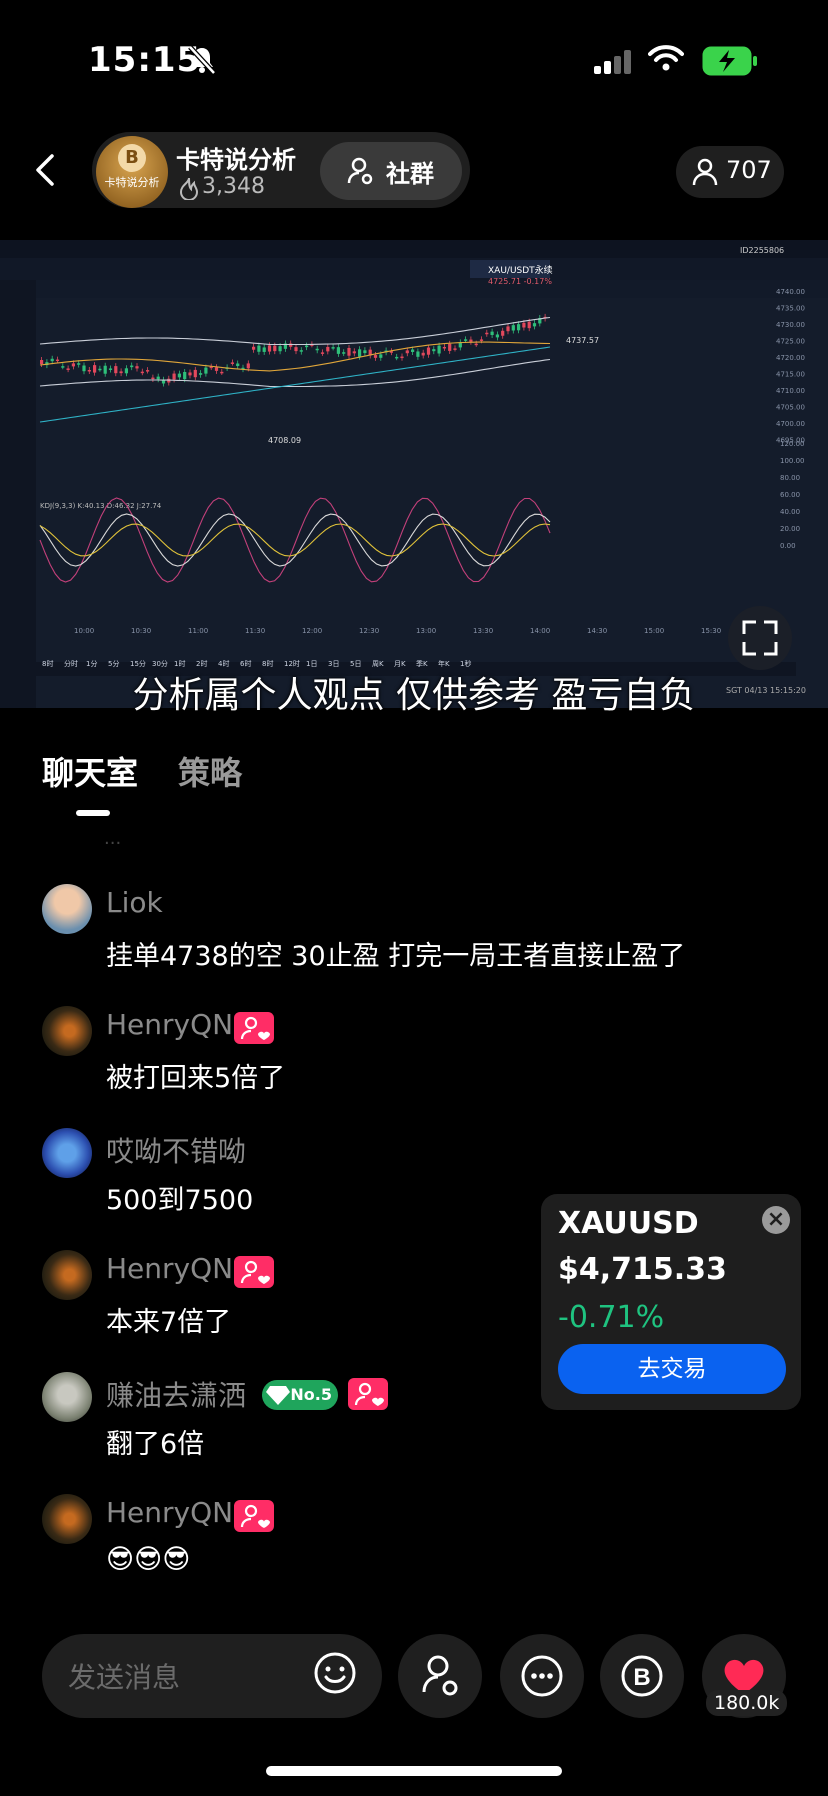  What do you see at coordinates (360, 171) in the screenshot?
I see `group-user-icon` at bounding box center [360, 171].